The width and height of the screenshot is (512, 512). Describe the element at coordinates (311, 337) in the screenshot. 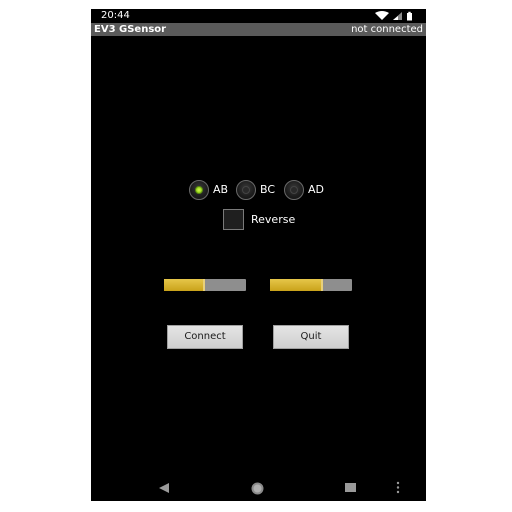

I see `quit-button: Quit` at that location.